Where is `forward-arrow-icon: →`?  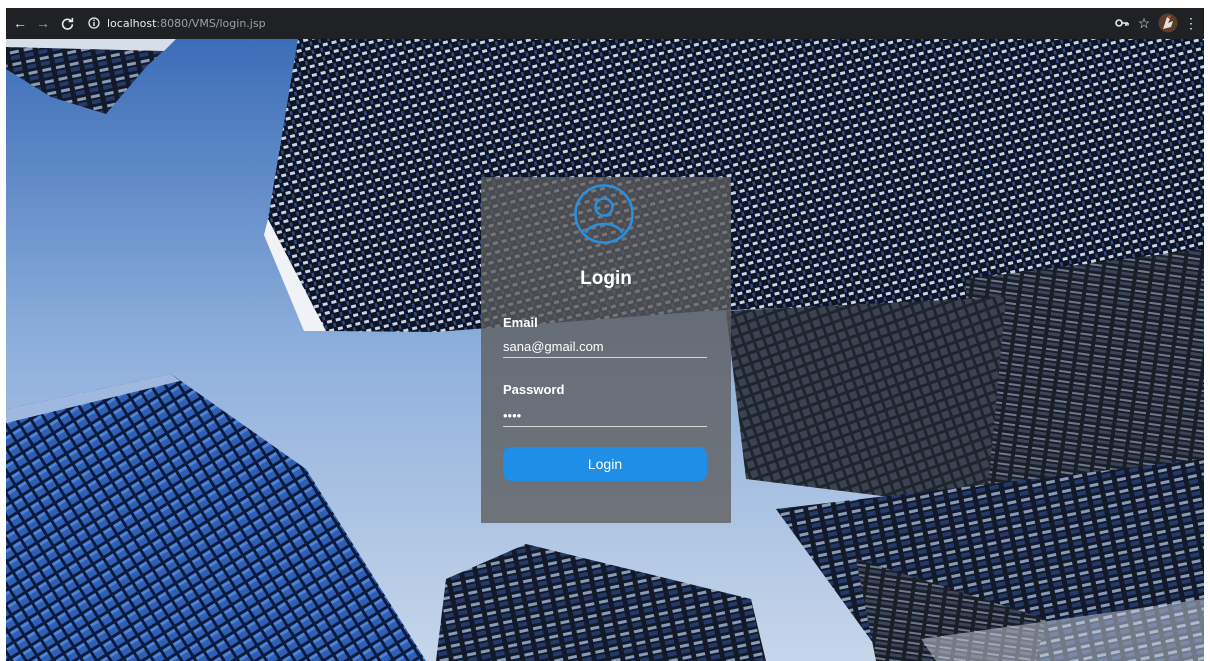 forward-arrow-icon: → is located at coordinates (43, 23).